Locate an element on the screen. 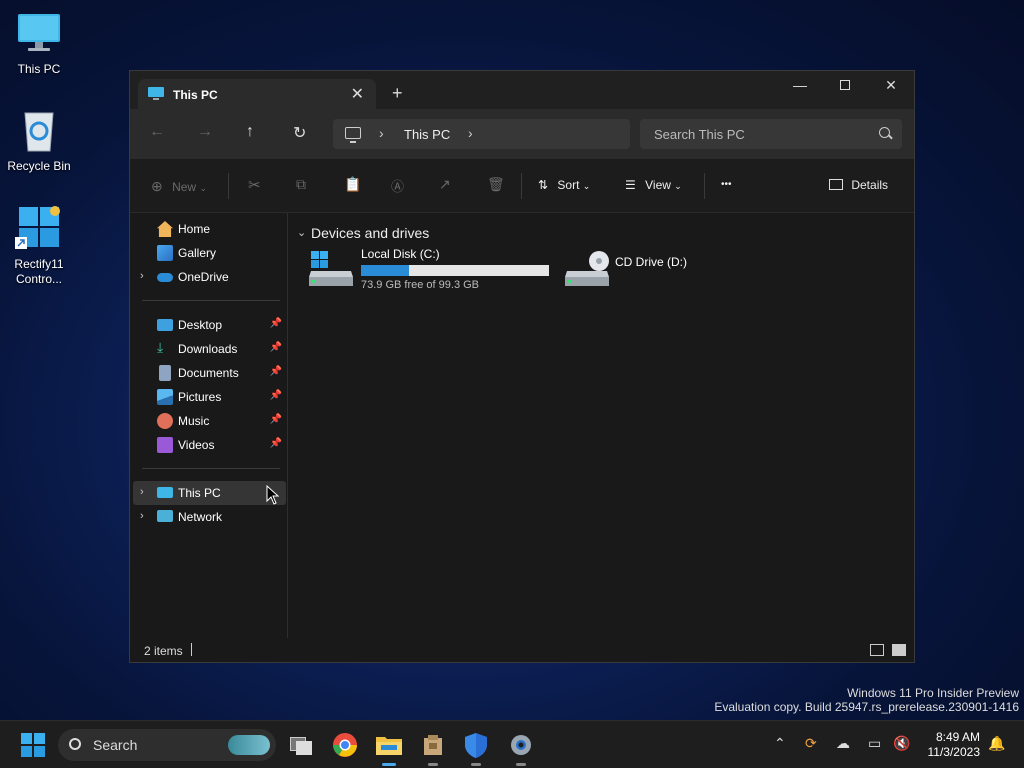 Image resolution: width=1024 pixels, height=768 pixels. tab-this-pc: This PC ✕ is located at coordinates (257, 94).